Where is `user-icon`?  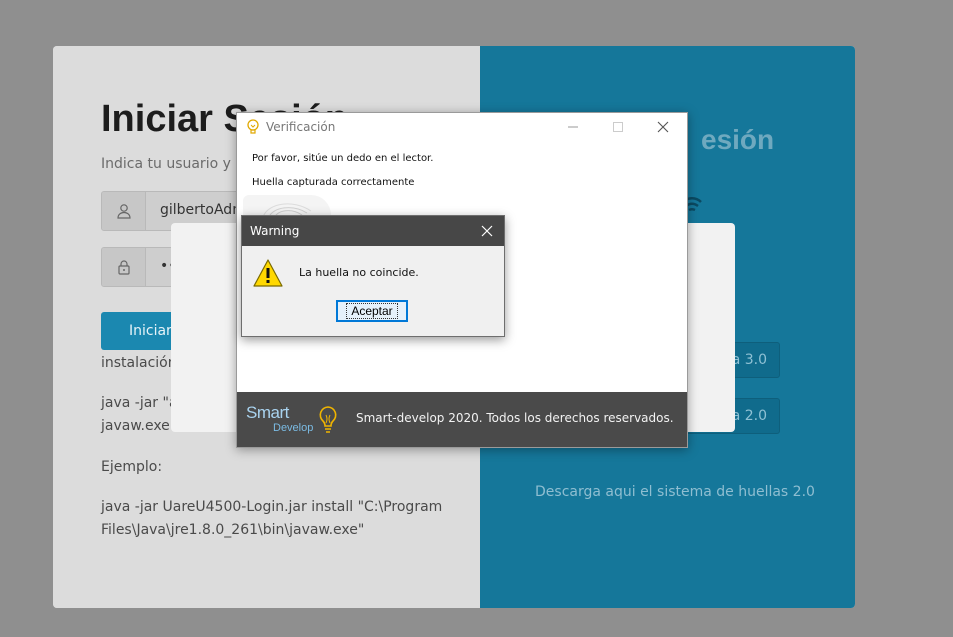
user-icon is located at coordinates (124, 211).